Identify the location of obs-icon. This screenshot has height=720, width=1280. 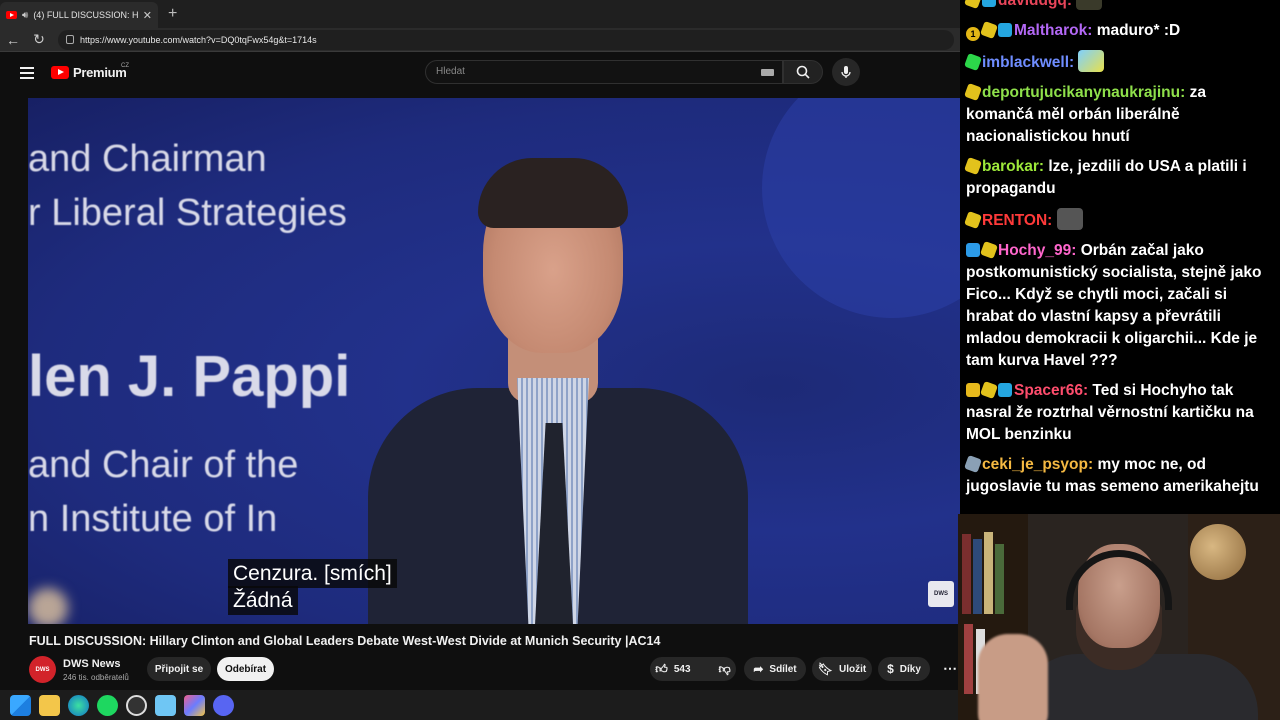
(136, 705).